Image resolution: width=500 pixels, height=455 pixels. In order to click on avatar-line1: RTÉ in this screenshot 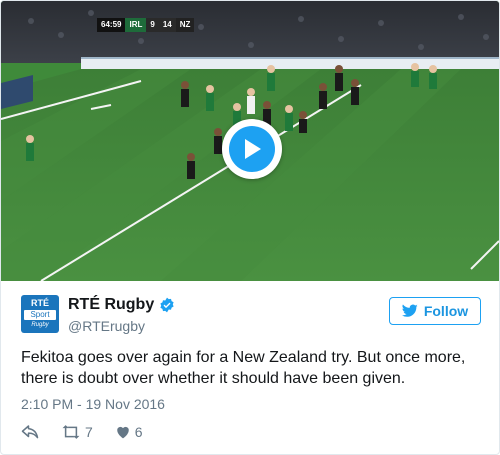, I will do `click(40, 303)`.